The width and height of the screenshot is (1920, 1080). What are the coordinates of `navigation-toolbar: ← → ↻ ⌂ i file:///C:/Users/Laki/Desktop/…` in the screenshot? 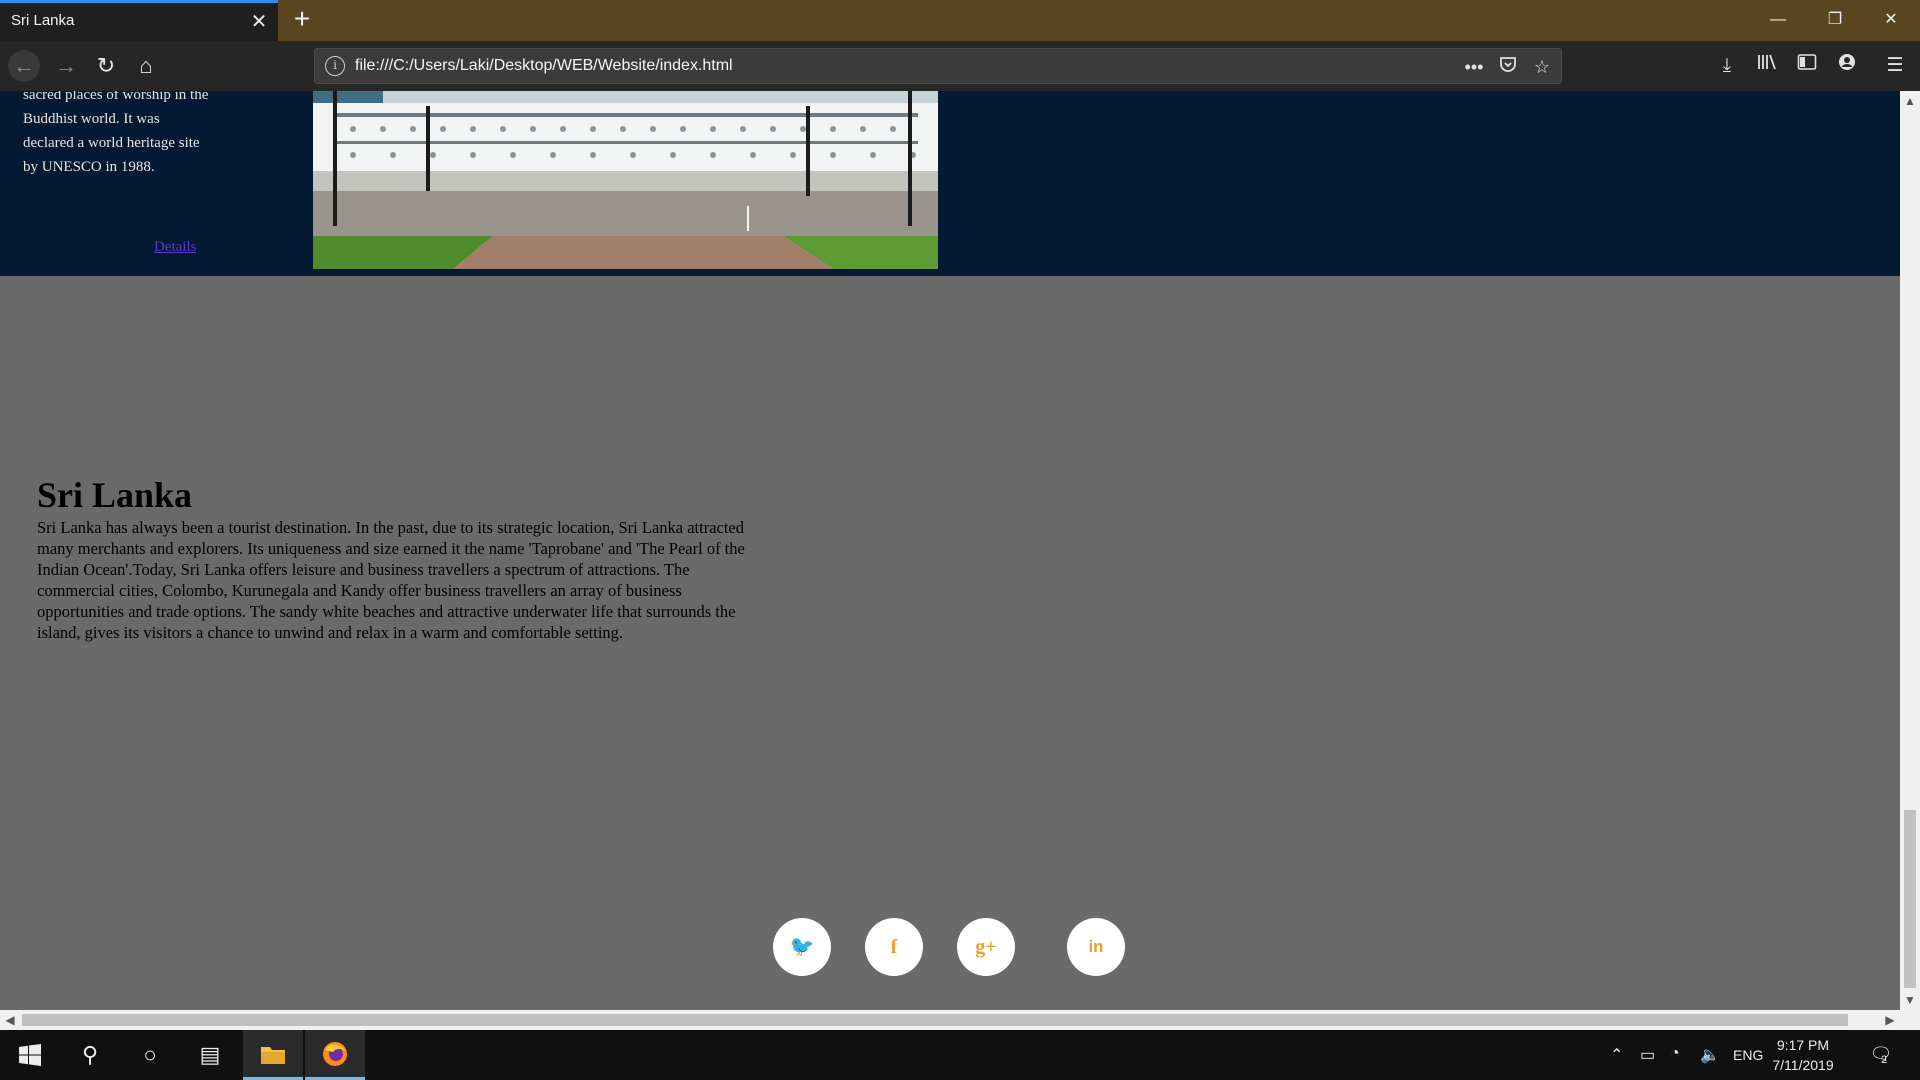 It's located at (960, 66).